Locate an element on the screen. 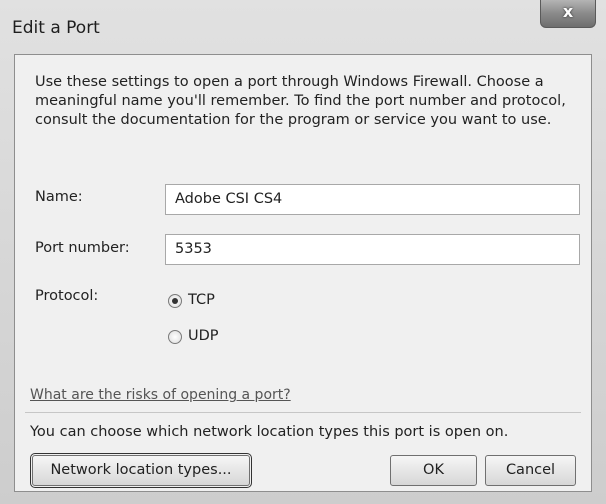  window-title: Edit a Port is located at coordinates (56, 28).